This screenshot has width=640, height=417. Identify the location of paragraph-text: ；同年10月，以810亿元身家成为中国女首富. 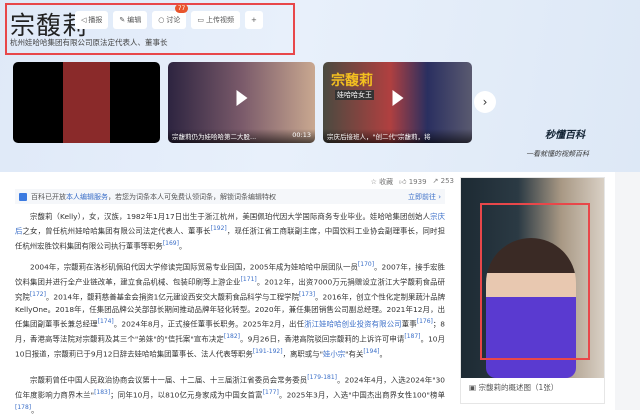
(186, 395).